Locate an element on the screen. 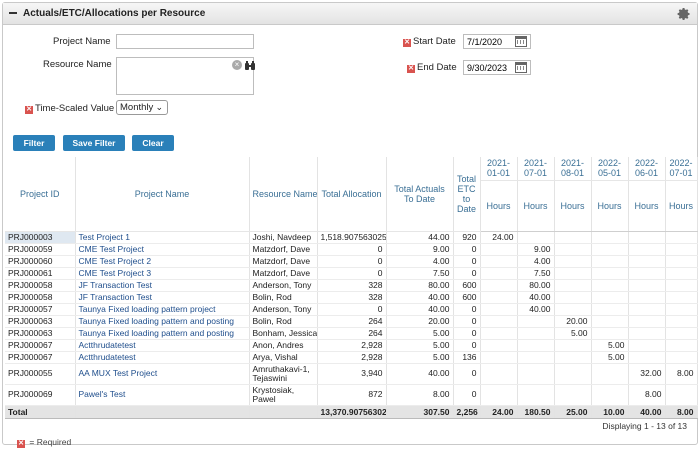  col-total-actuals: Total Actuals To Date is located at coordinates (420, 194).